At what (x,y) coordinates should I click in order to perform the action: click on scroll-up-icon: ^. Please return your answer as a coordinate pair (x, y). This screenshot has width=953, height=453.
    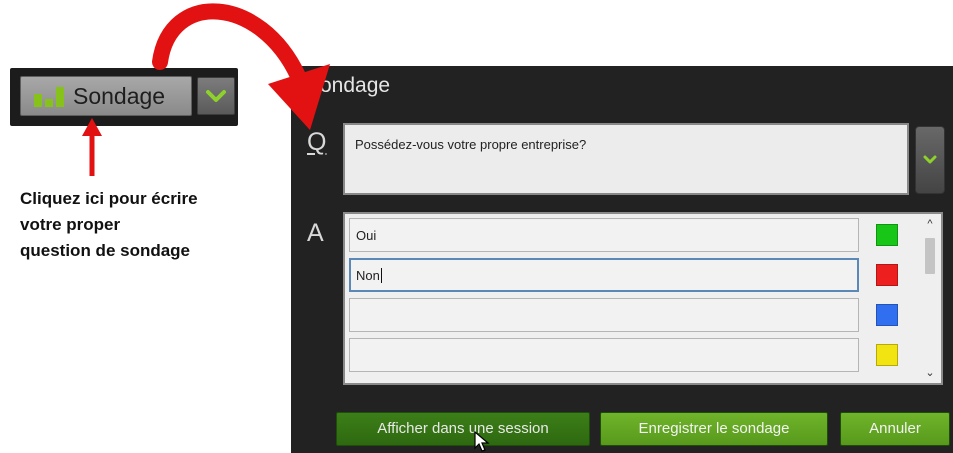
    Looking at the image, I should click on (930, 224).